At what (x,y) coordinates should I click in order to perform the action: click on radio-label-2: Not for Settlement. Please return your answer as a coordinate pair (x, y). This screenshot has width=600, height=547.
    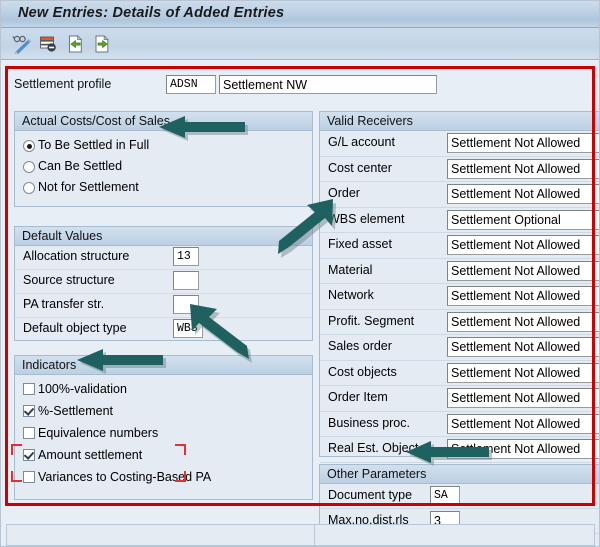
    Looking at the image, I should click on (88, 187).